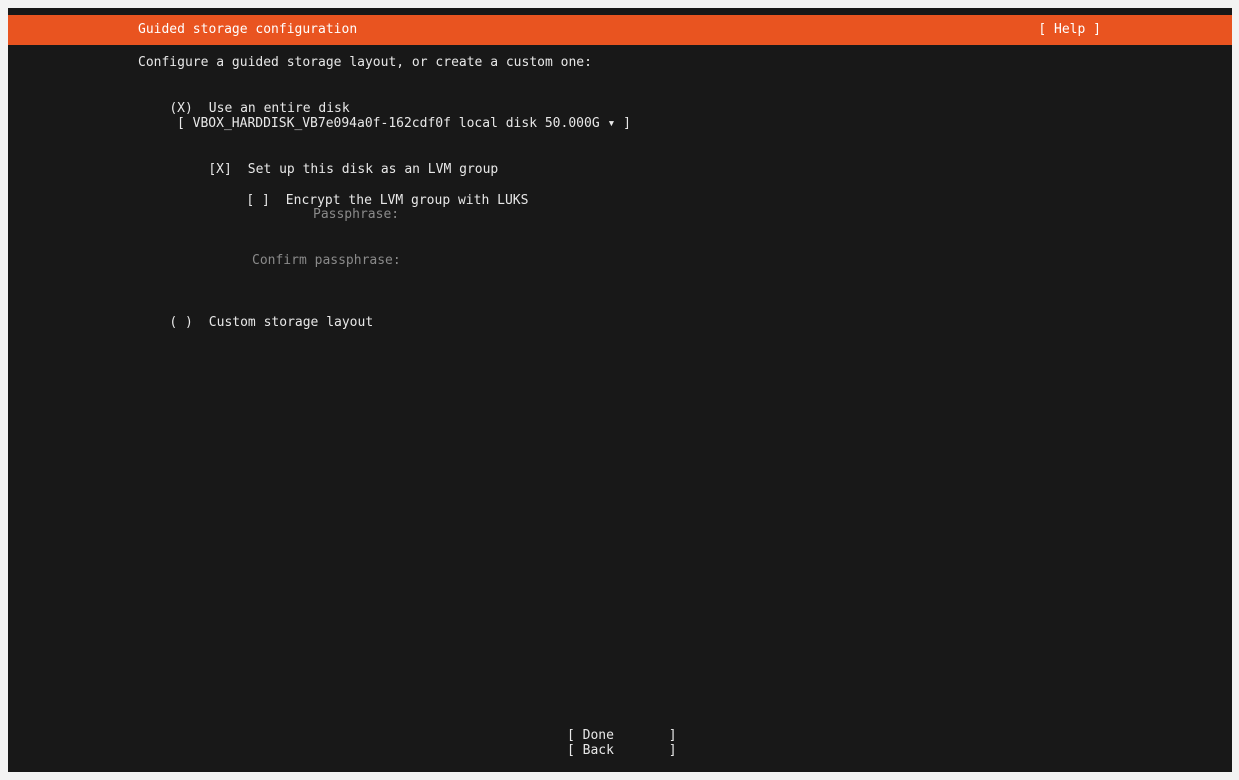 The width and height of the screenshot is (1239, 780). I want to click on lvm-group-label: Set up this disk as an LVM group, so click(373, 169).